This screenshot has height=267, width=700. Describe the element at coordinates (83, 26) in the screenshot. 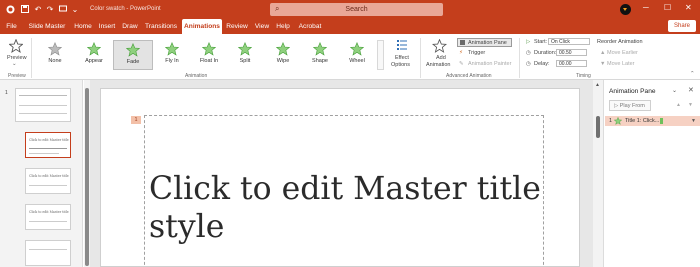

I see `tab-home: Home` at that location.